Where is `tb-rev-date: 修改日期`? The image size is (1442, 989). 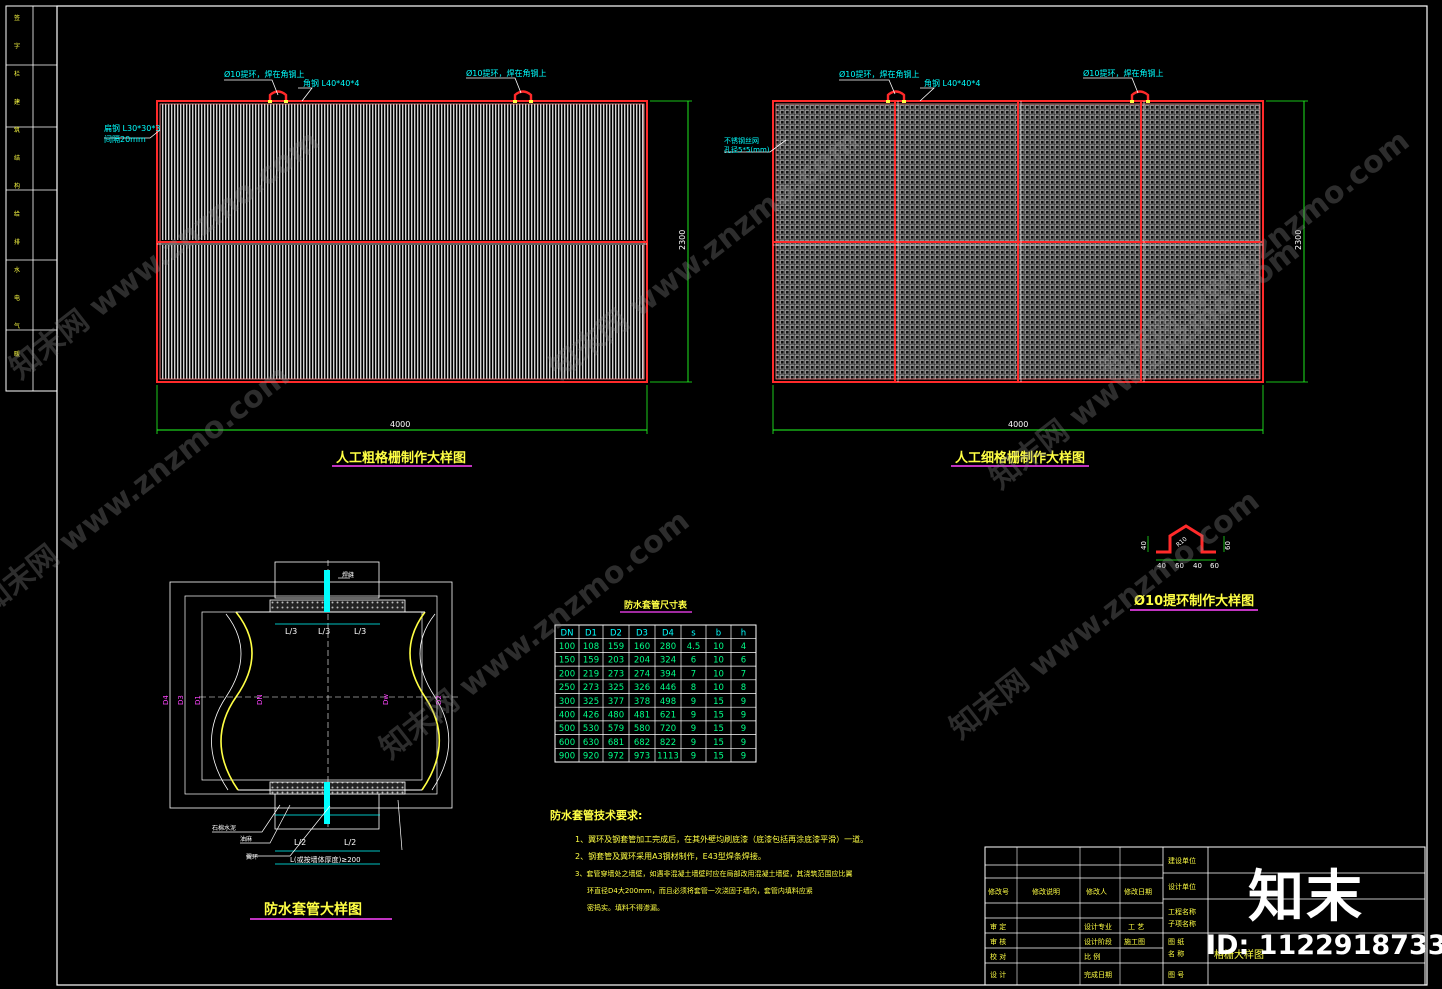 tb-rev-date: 修改日期 is located at coordinates (1138, 891).